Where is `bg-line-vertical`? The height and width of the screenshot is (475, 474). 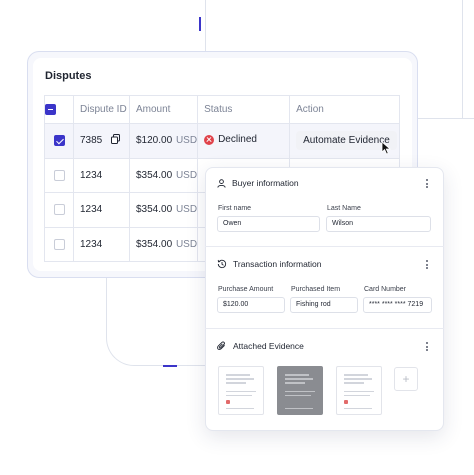 bg-line-vertical is located at coordinates (205, 25).